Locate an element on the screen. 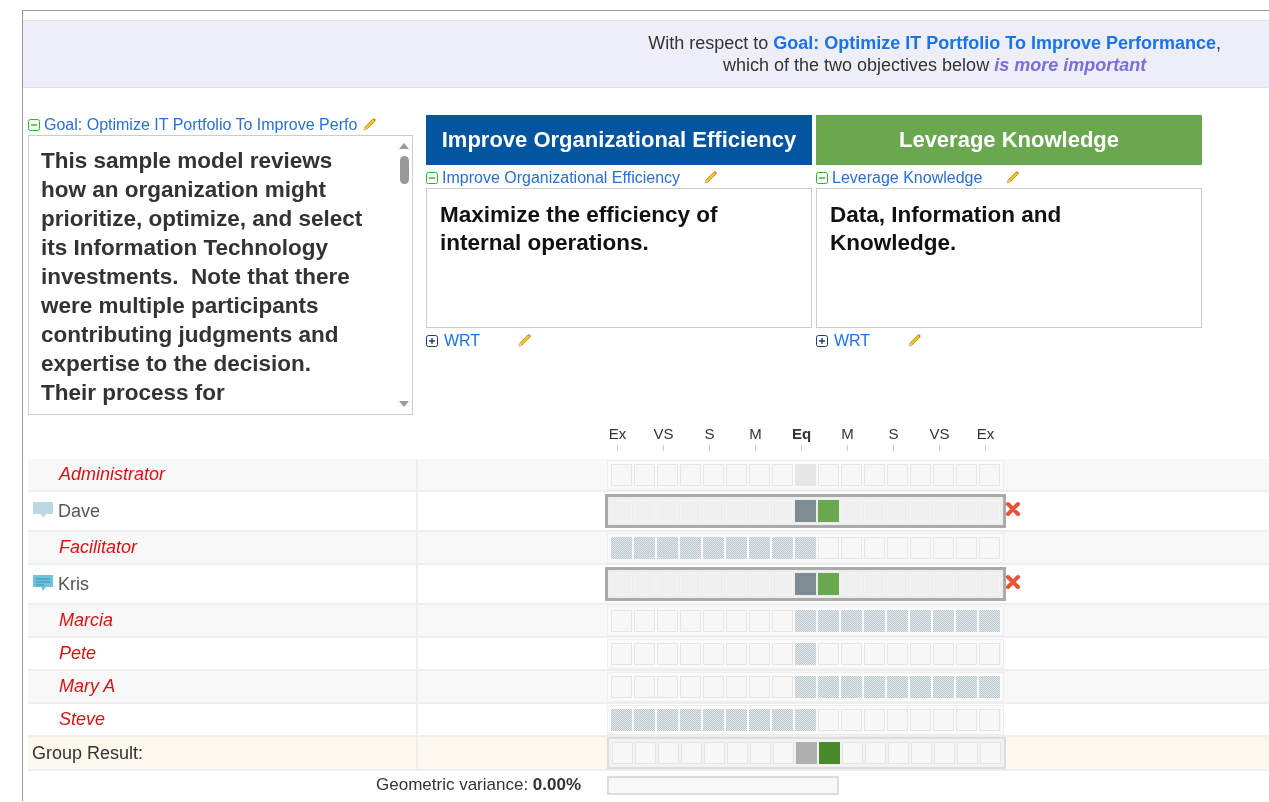 The width and height of the screenshot is (1269, 802). participant-name: Administrator is located at coordinates (112, 474).